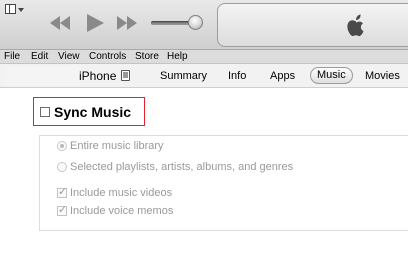 This screenshot has width=408, height=257. Describe the element at coordinates (12, 57) in the screenshot. I see `menu-file: File` at that location.